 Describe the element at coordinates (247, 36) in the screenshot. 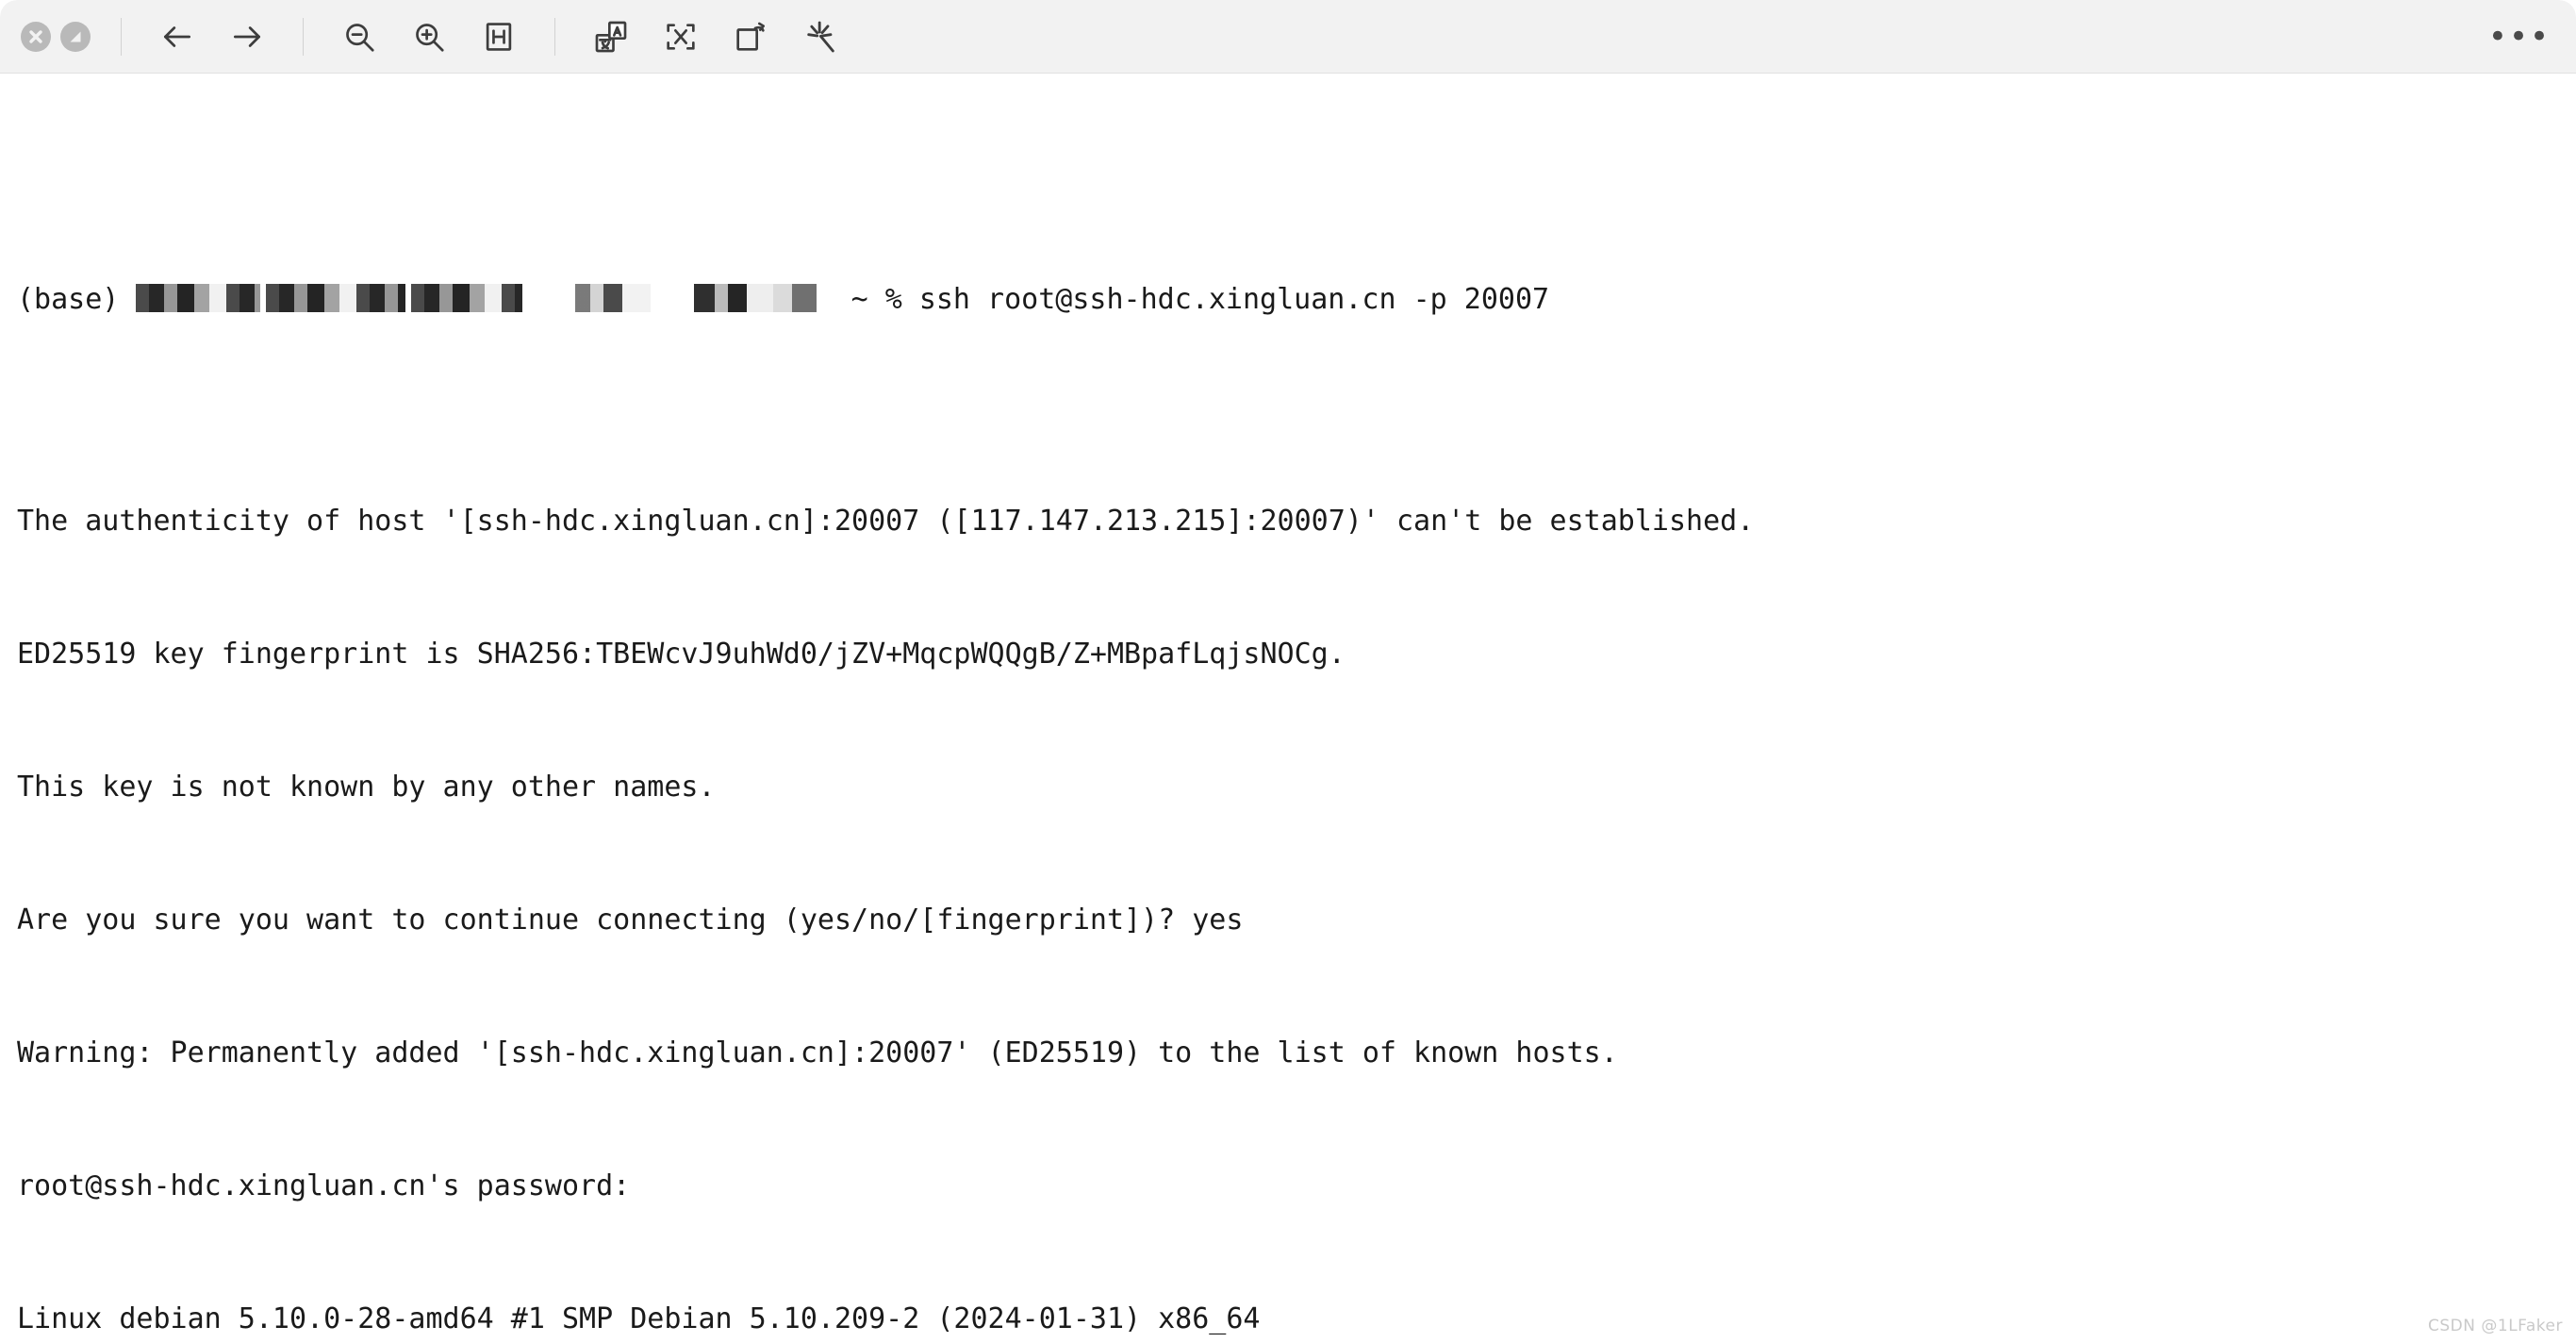

I see `forward-button` at that location.